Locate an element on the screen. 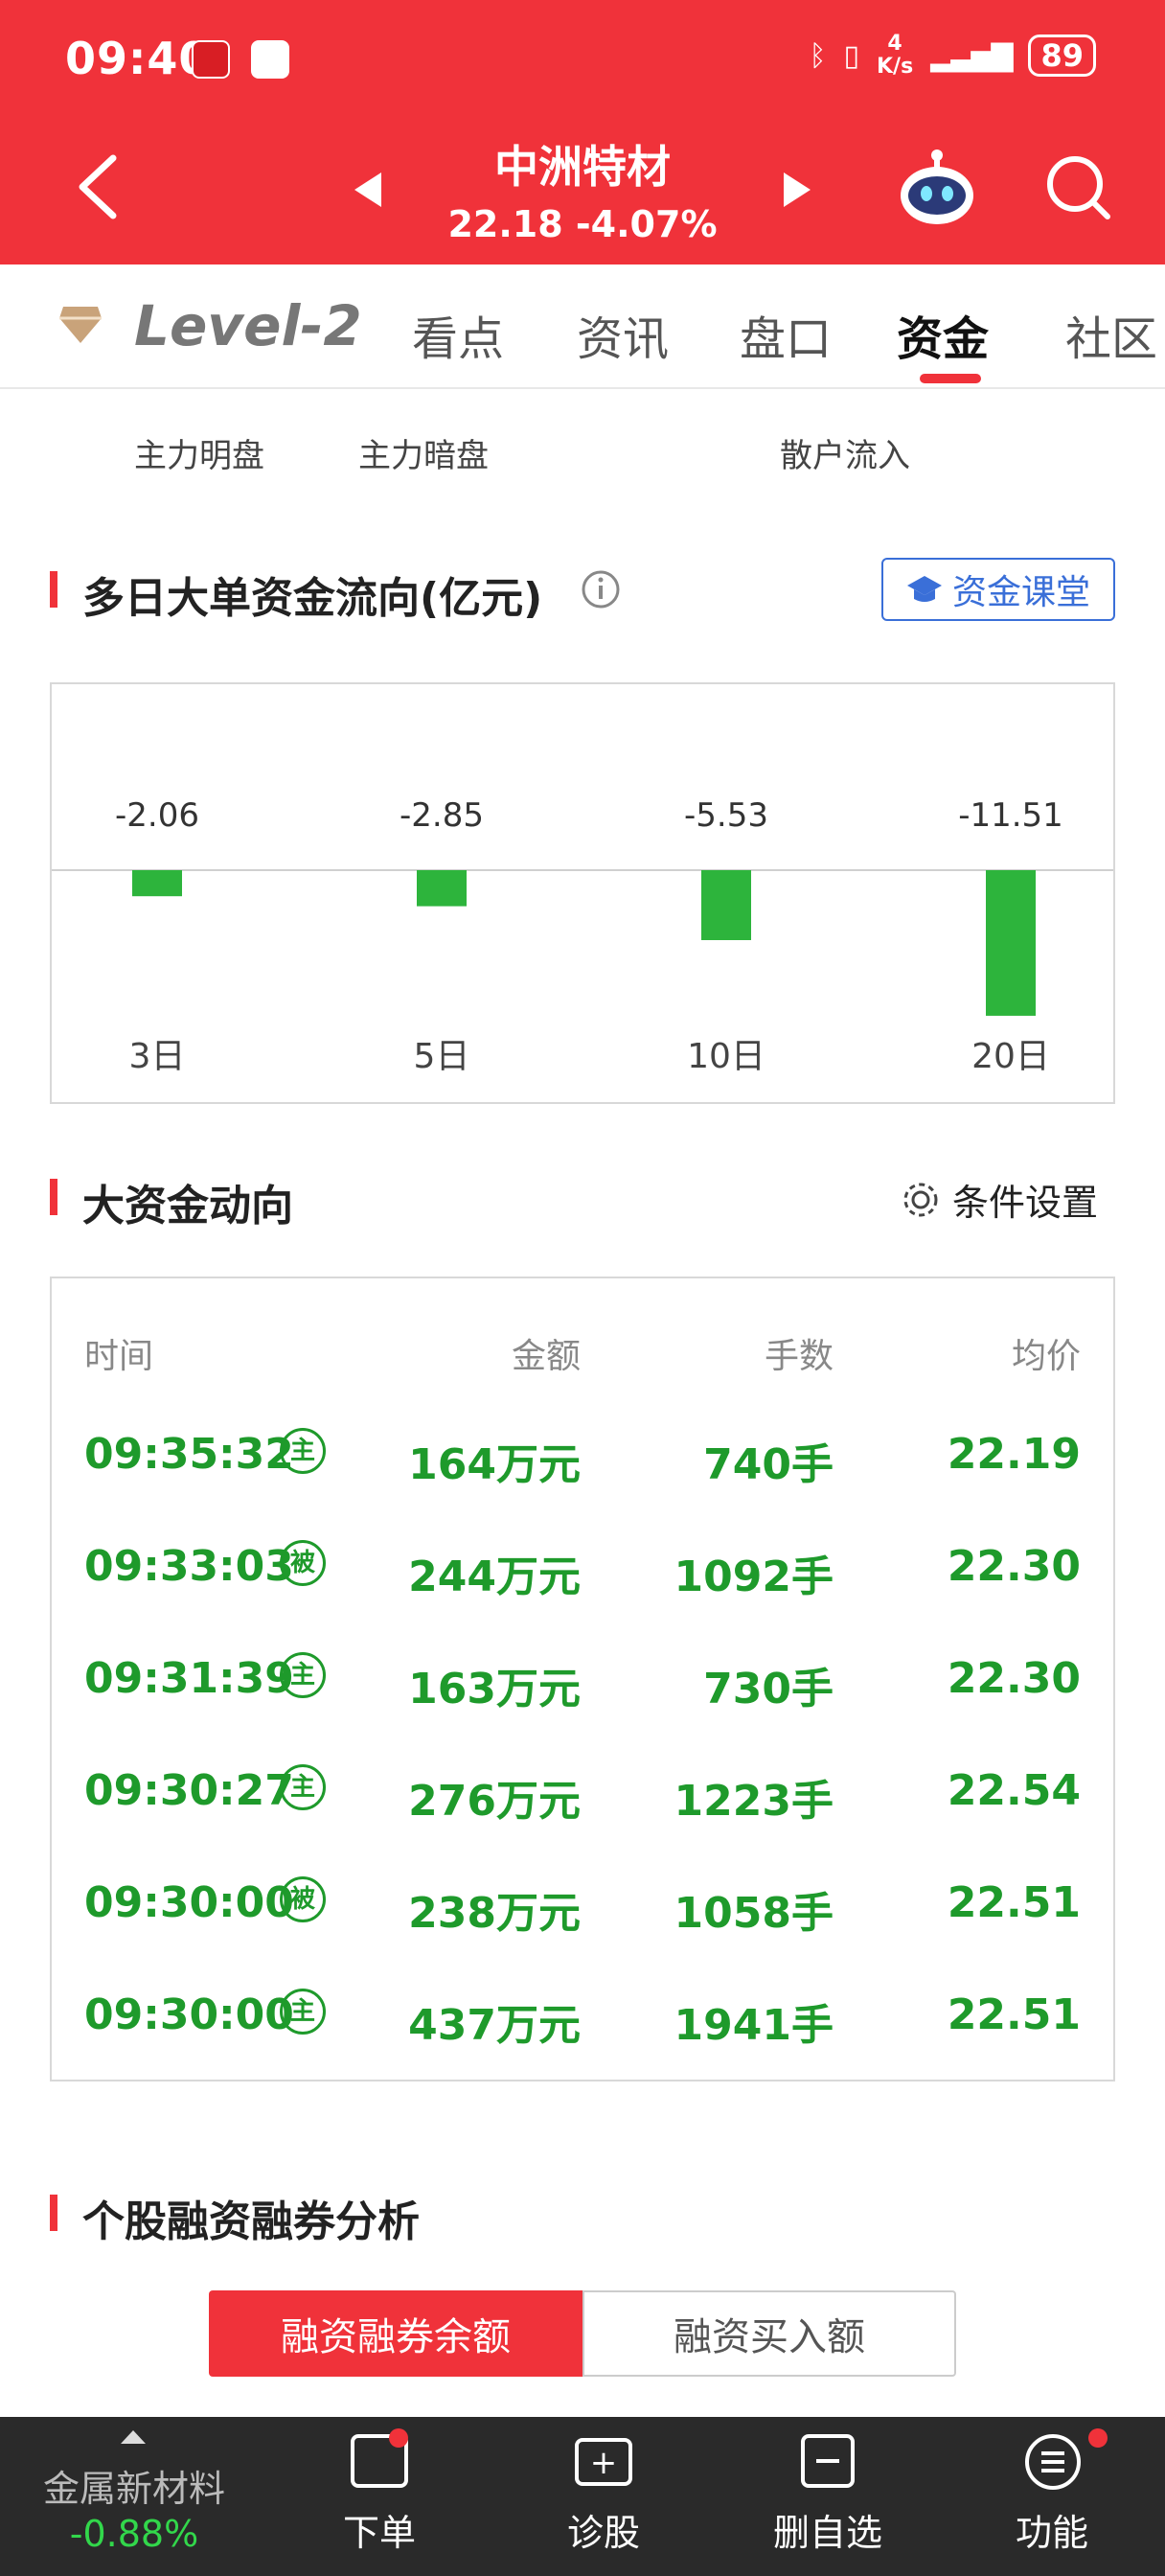 Image resolution: width=1165 pixels, height=2576 pixels. column-header-avg-price: 均价 is located at coordinates (1046, 1356).